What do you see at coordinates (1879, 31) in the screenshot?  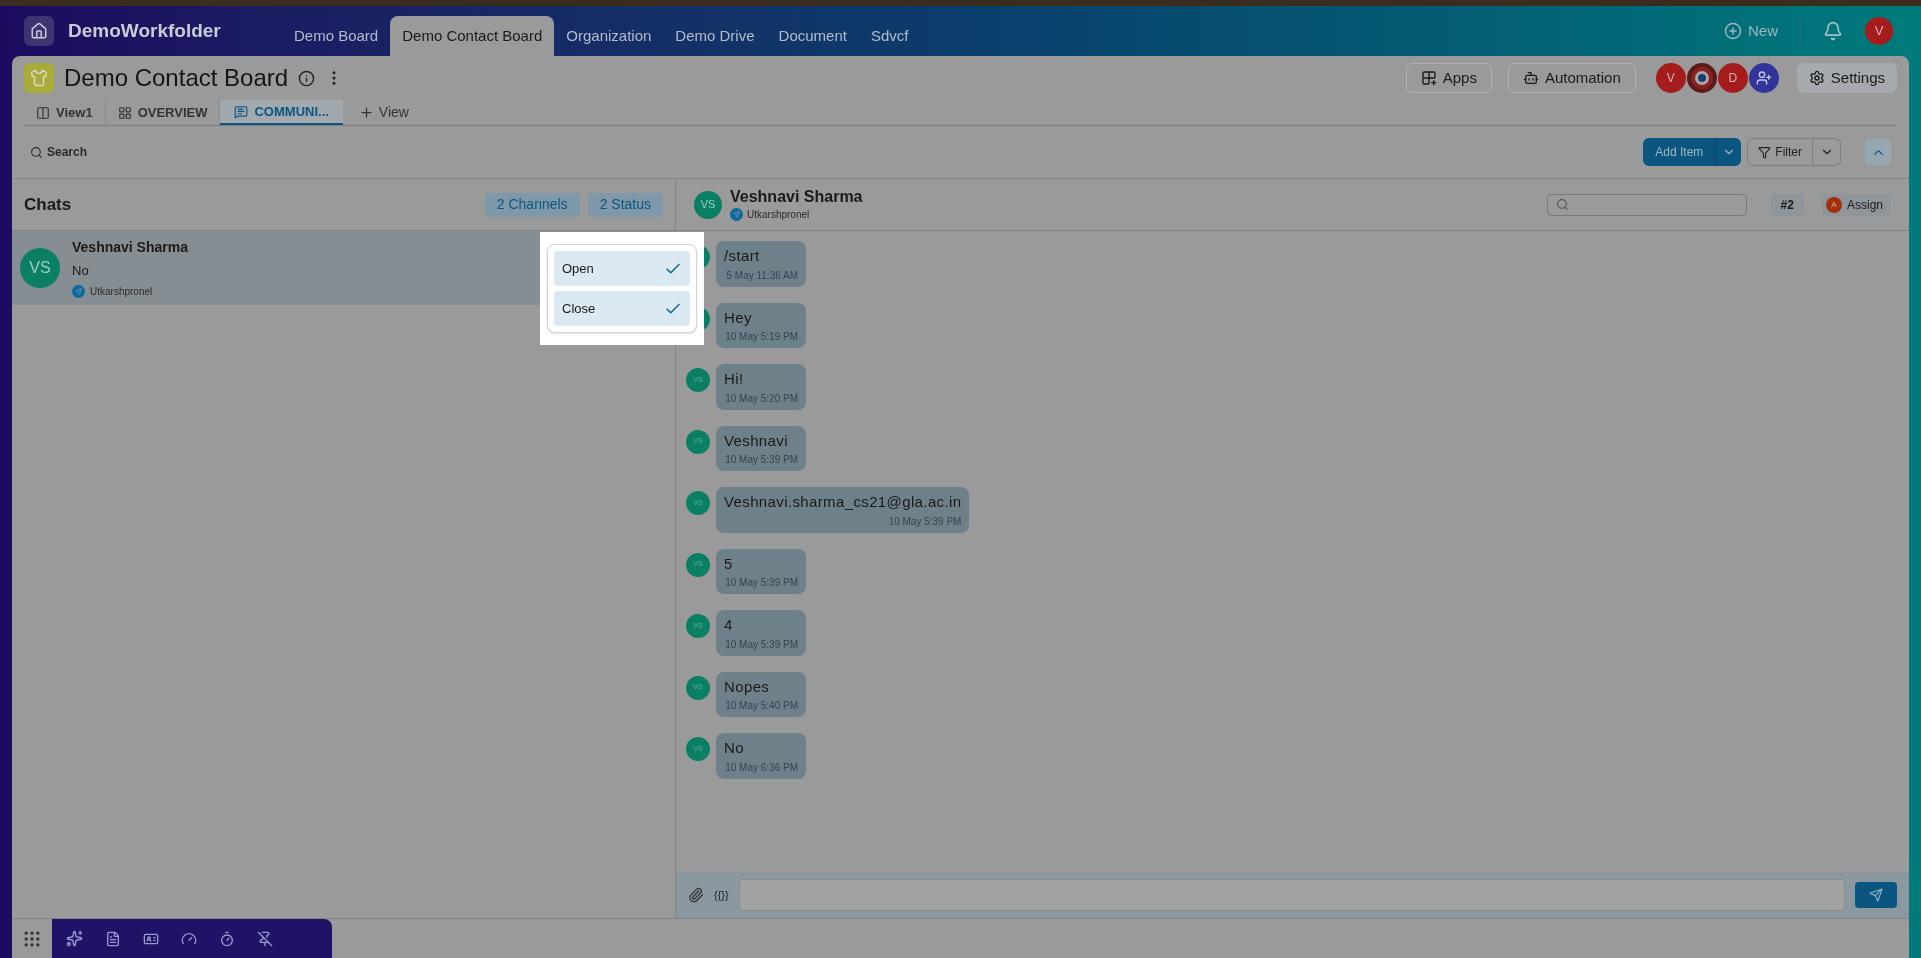 I see `user-avatar: V` at bounding box center [1879, 31].